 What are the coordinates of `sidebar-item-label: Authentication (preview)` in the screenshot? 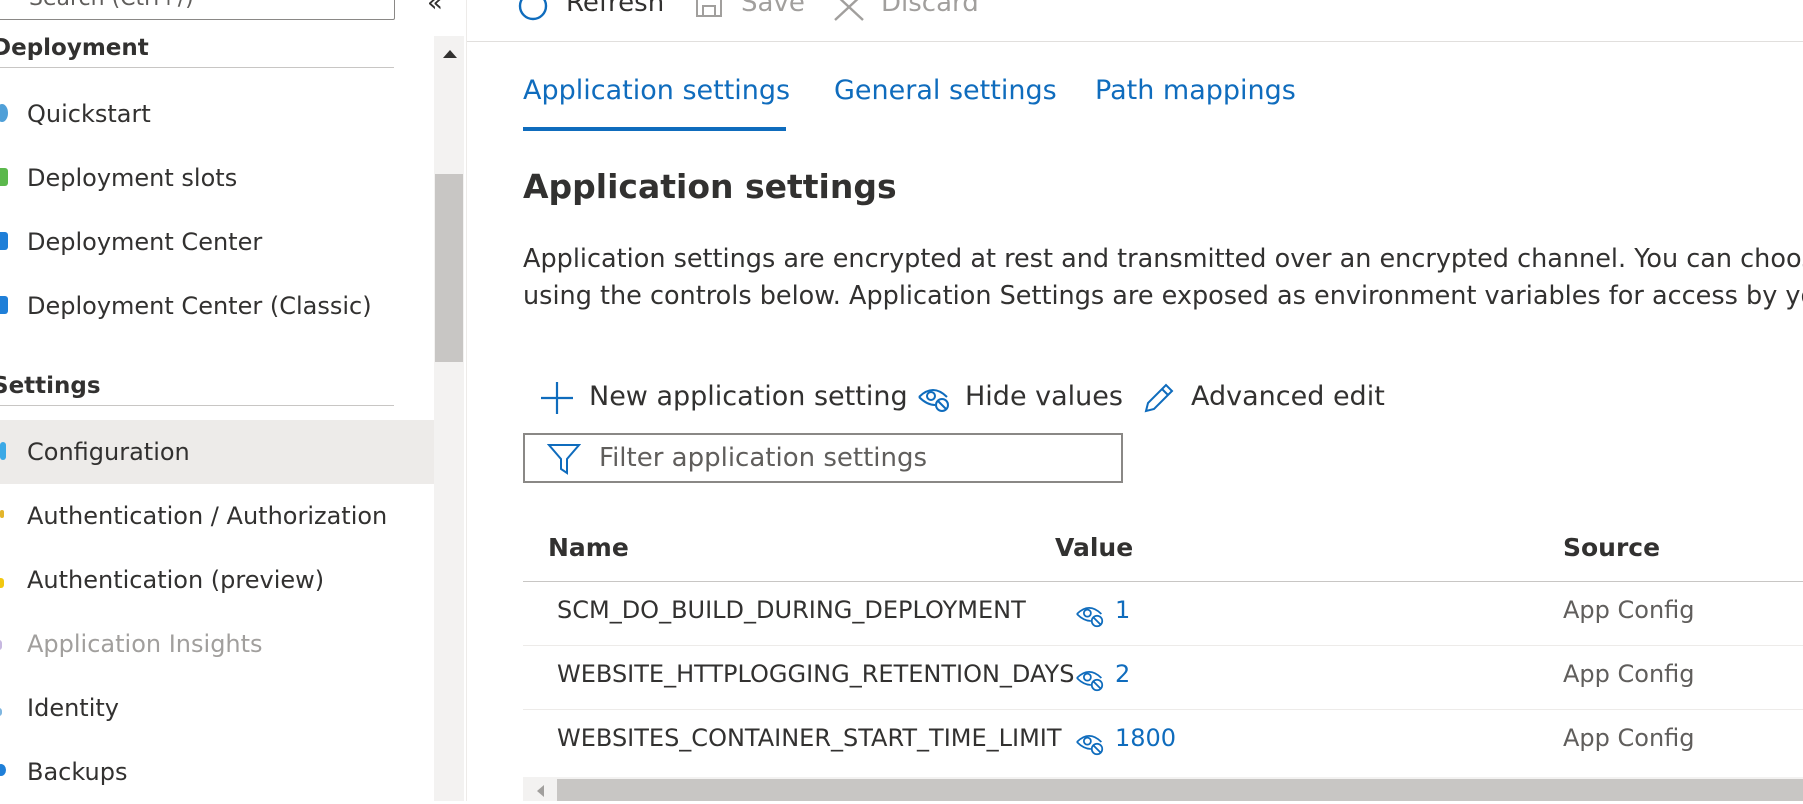 It's located at (176, 580).